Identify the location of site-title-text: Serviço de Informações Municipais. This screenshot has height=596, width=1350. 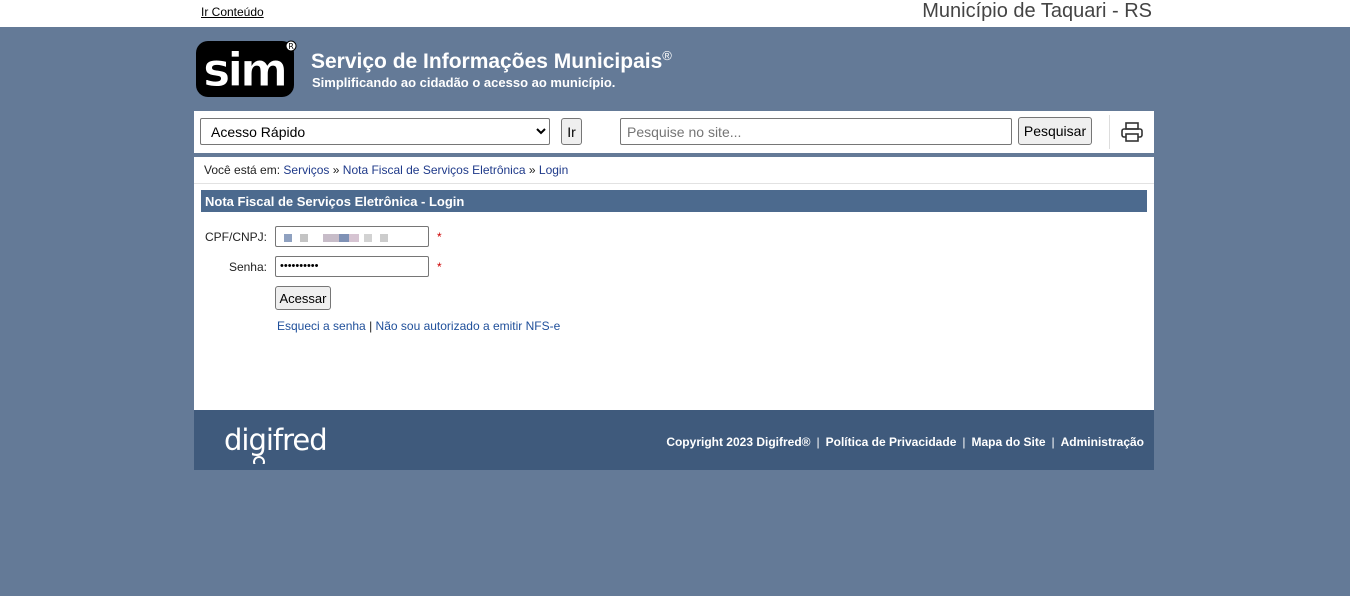
(487, 61).